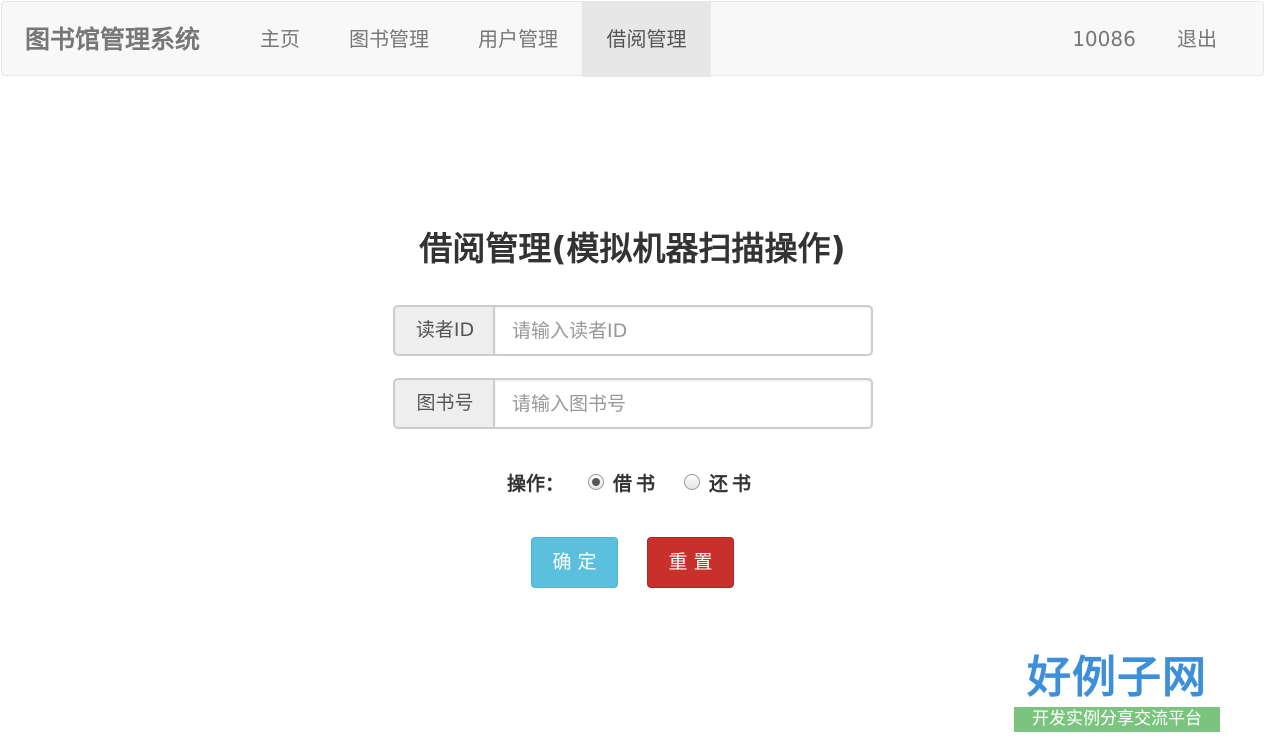 The width and height of the screenshot is (1265, 744). Describe the element at coordinates (646, 39) in the screenshot. I see `nav-item-borrow-management: 借阅管理` at that location.